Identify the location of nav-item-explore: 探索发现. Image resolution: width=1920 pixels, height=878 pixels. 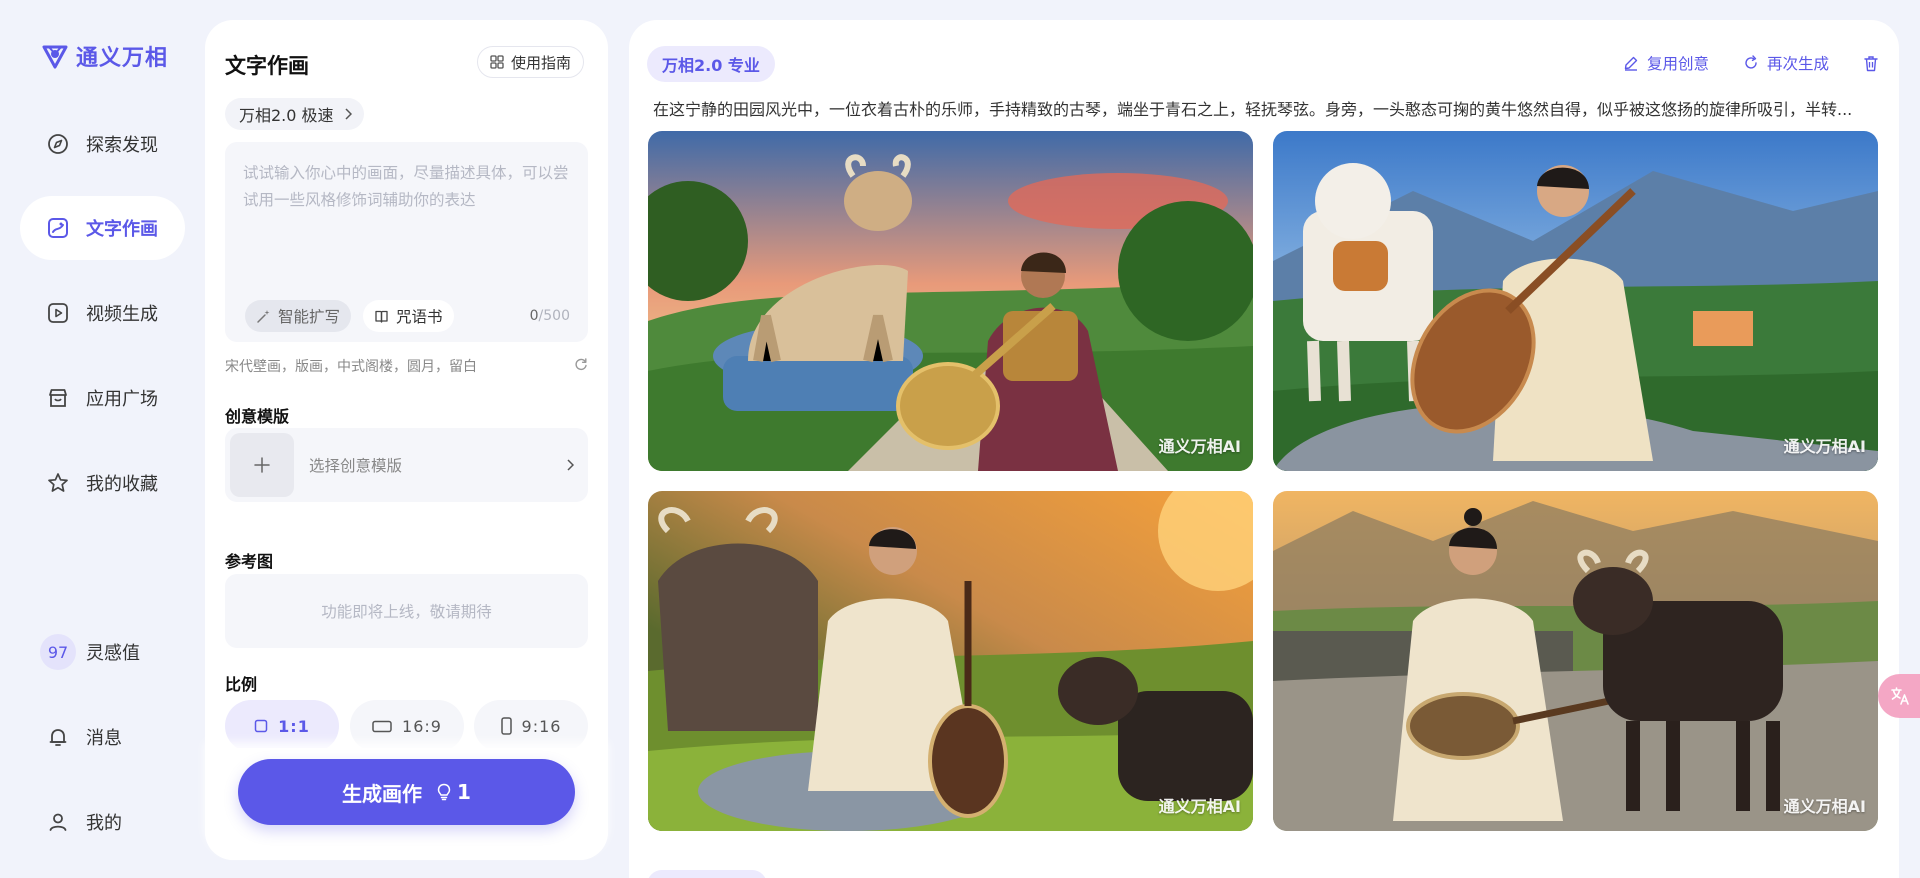
(102, 144).